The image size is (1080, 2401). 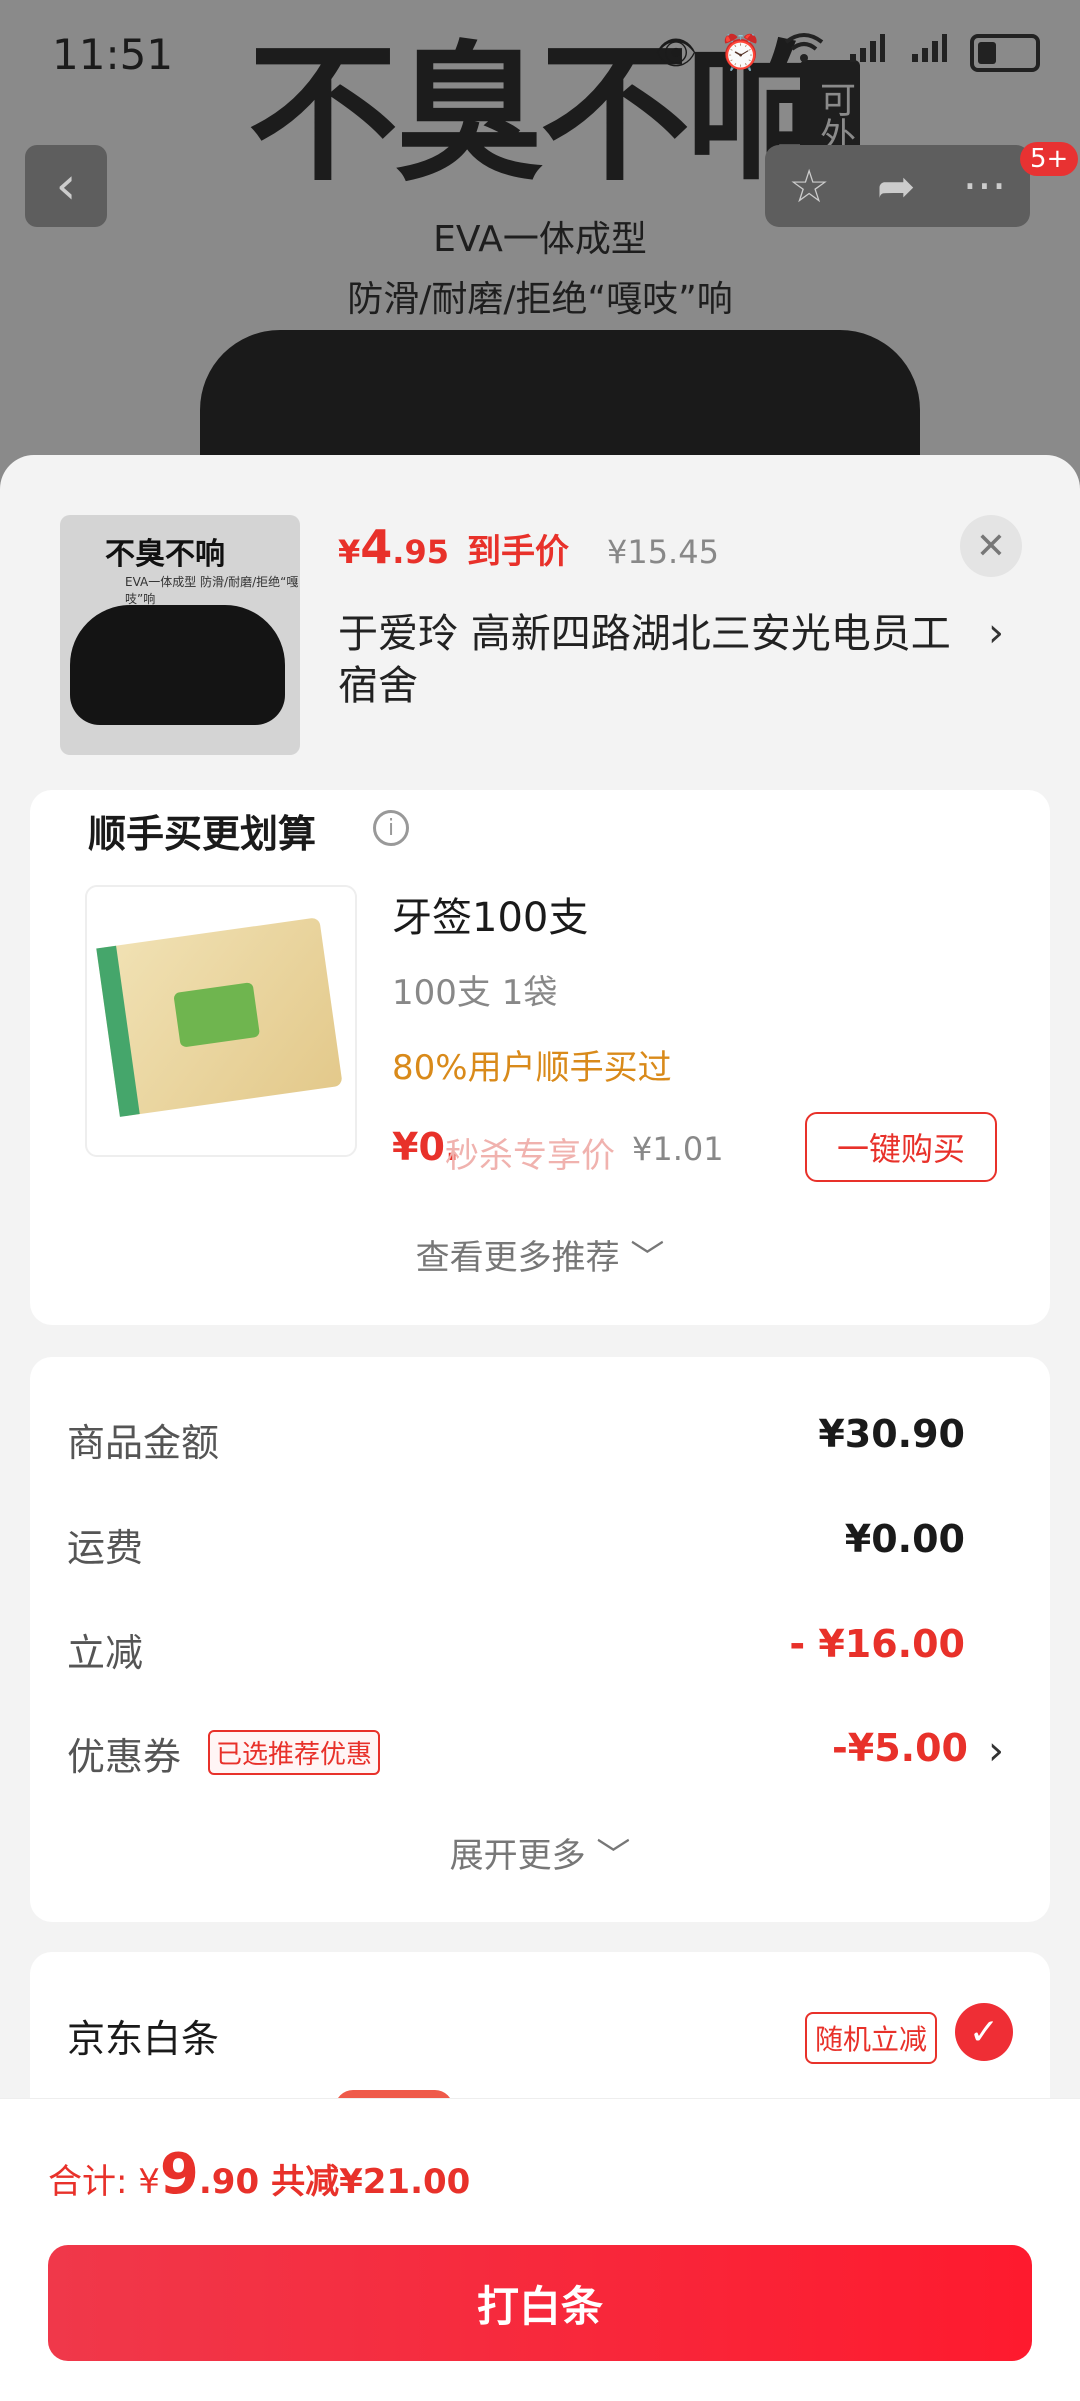 I want to click on thumb-slipper, so click(x=177, y=665).